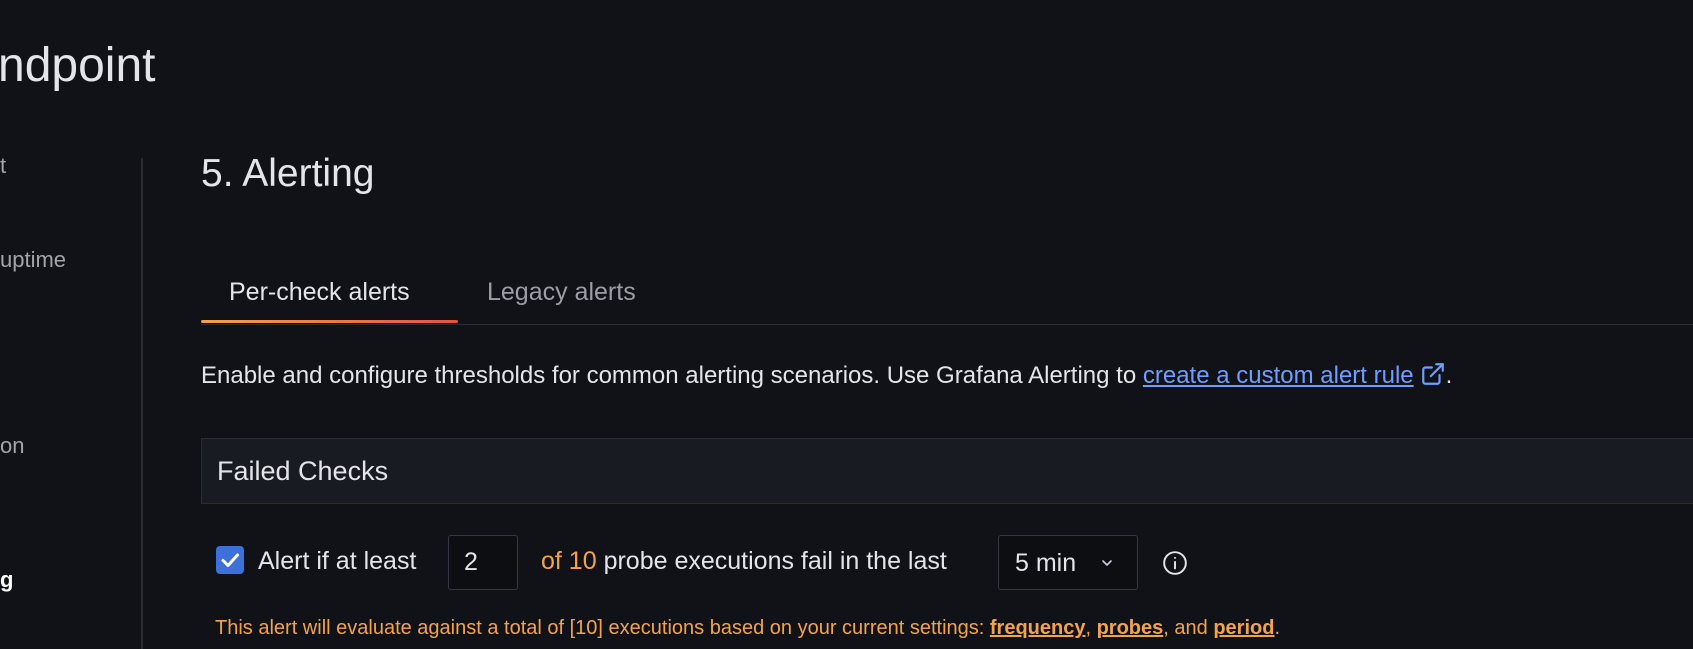  I want to click on custom-alert-rule-link: create a custom alert rule, so click(1278, 375).